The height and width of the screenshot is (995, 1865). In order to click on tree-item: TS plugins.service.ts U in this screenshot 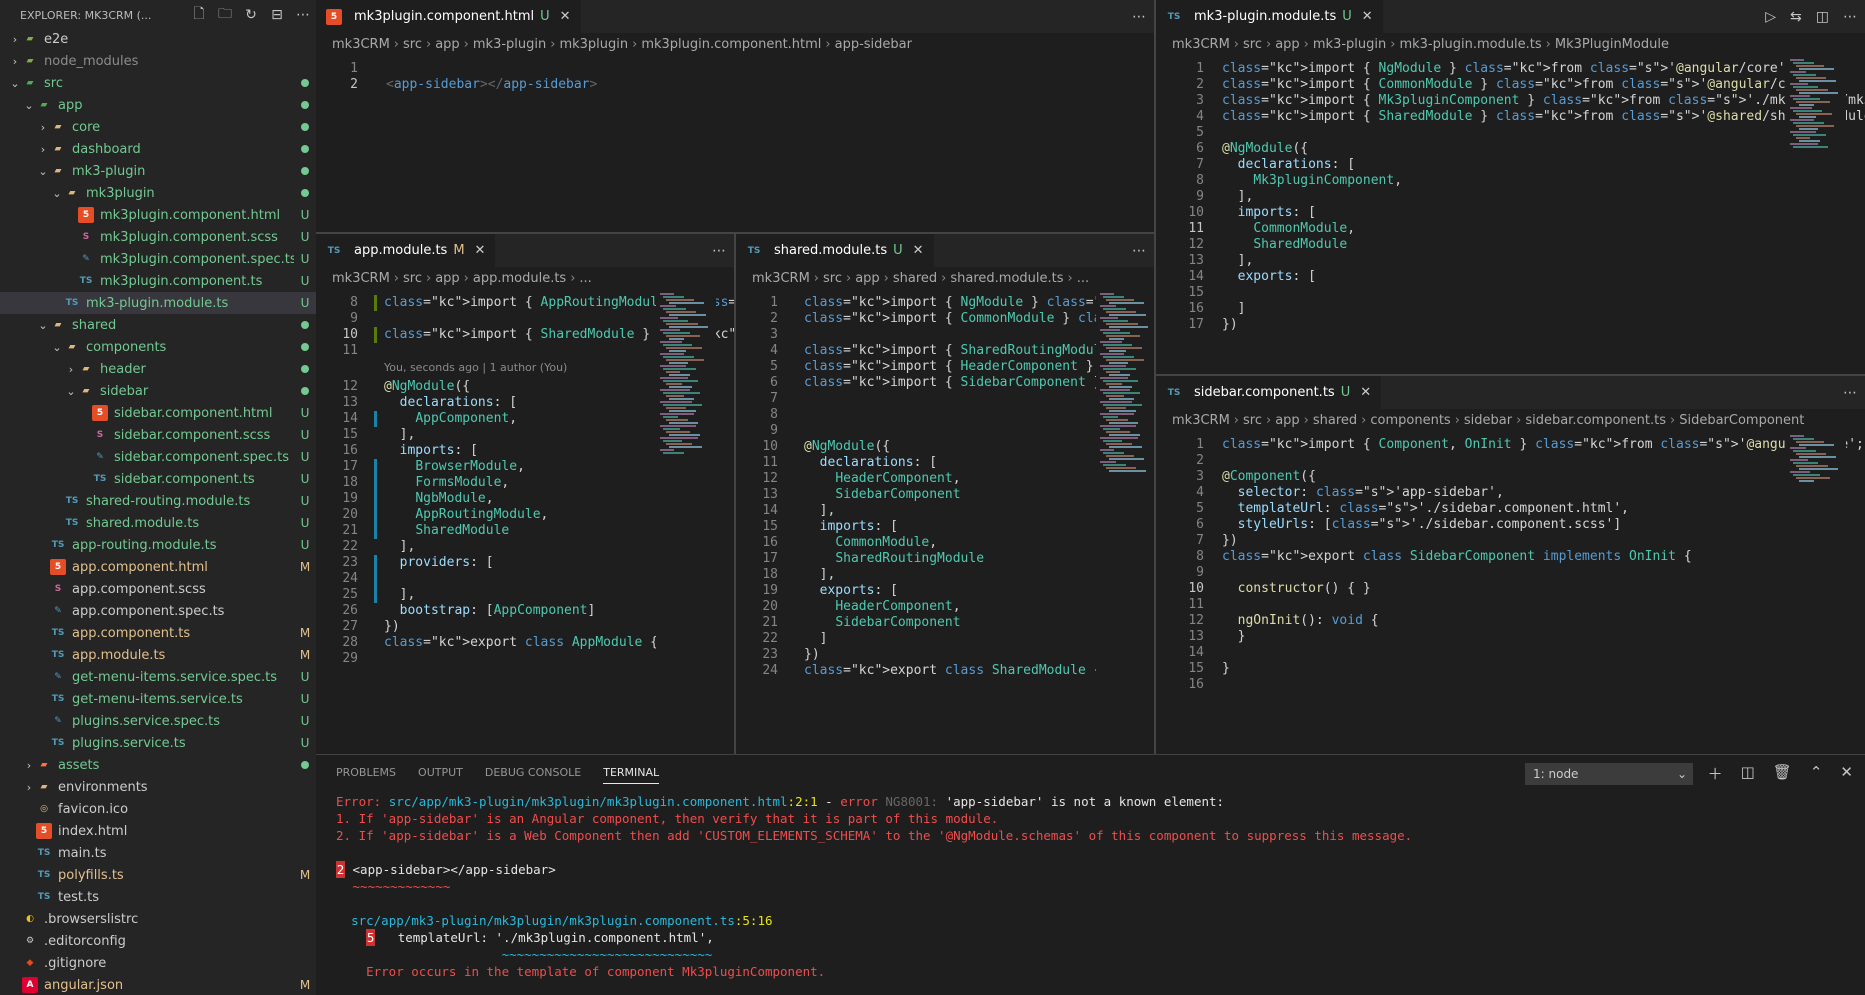, I will do `click(158, 743)`.